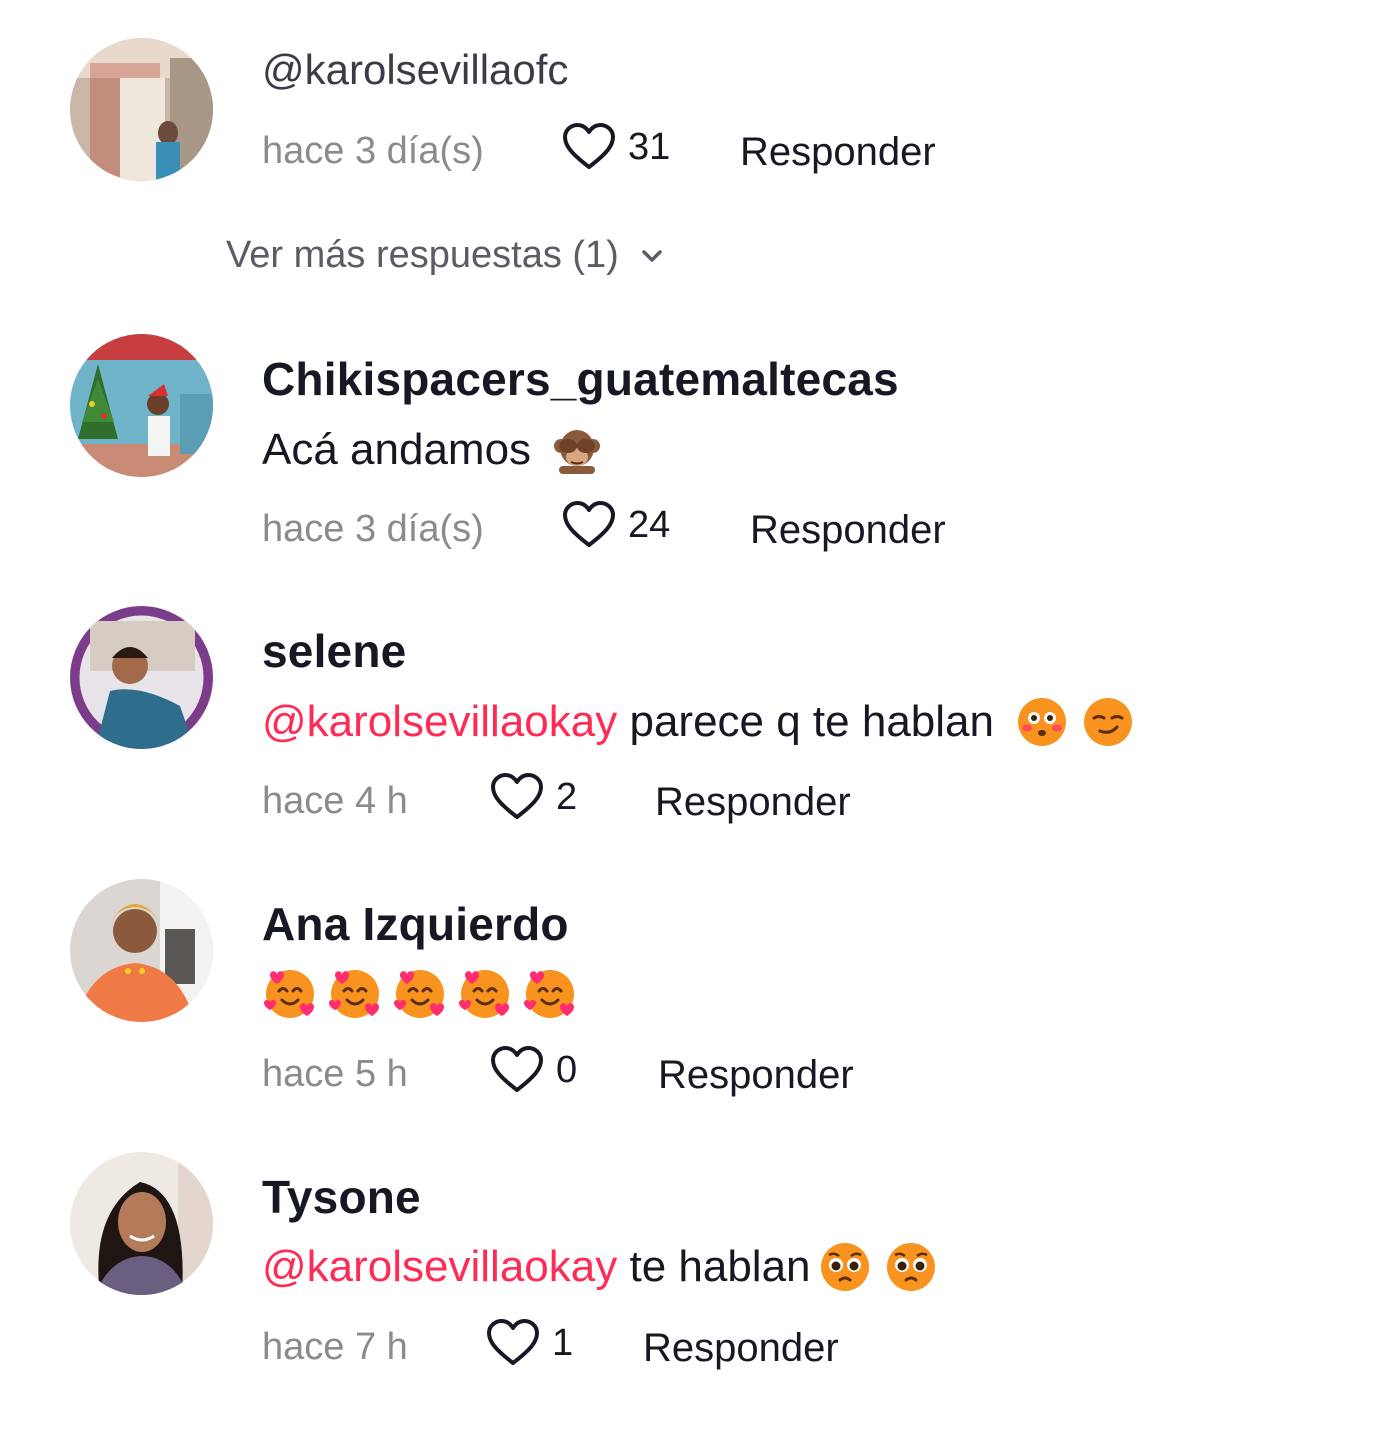 The height and width of the screenshot is (1440, 1381). Describe the element at coordinates (1042, 722) in the screenshot. I see `flushed-face-icon` at that location.